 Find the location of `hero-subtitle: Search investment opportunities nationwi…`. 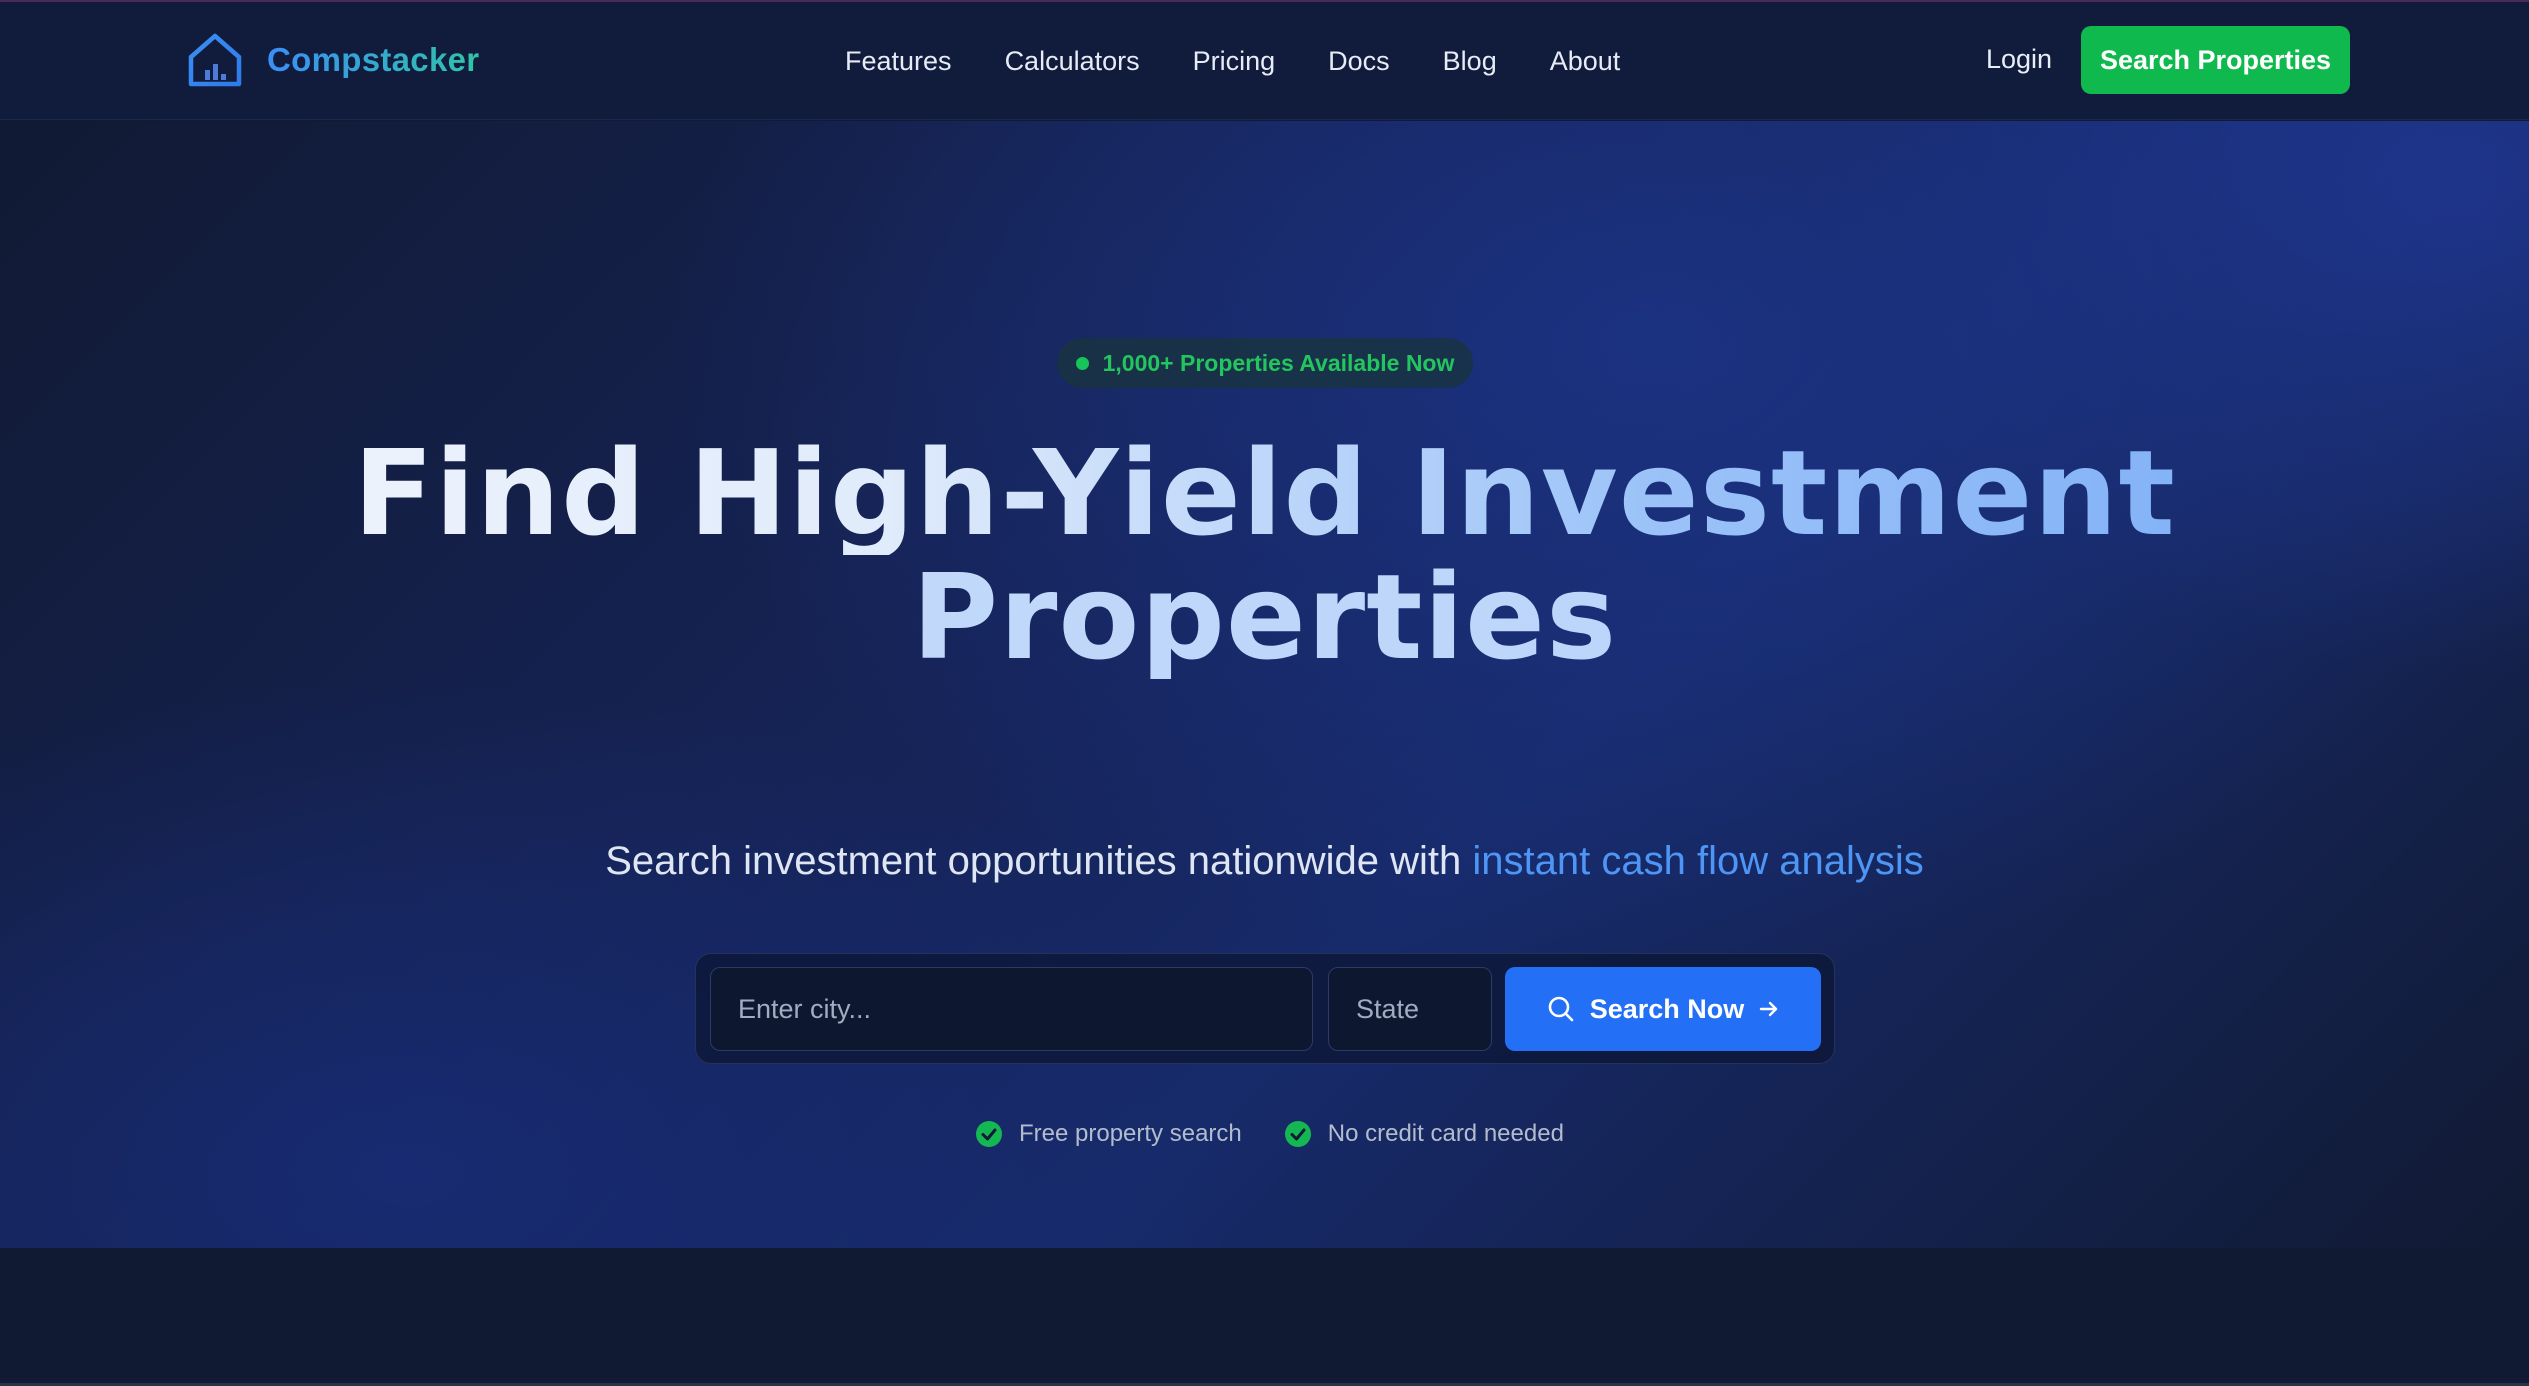

hero-subtitle: Search investment opportunities nationwi… is located at coordinates (1264, 861).